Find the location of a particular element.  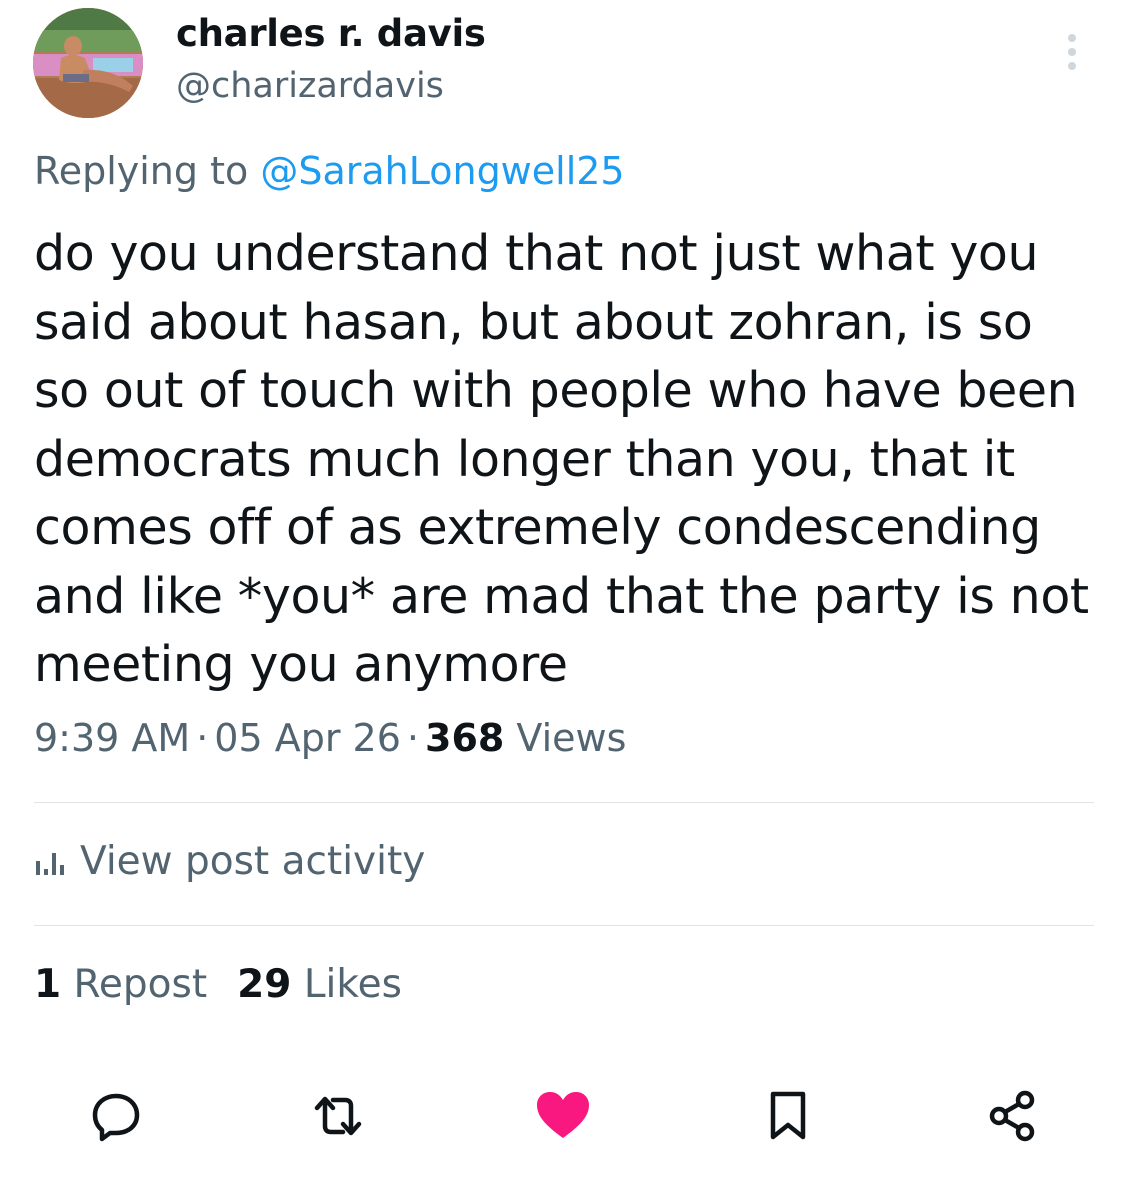

reply-mention-link: @SarahLongwell25 is located at coordinates (442, 171).